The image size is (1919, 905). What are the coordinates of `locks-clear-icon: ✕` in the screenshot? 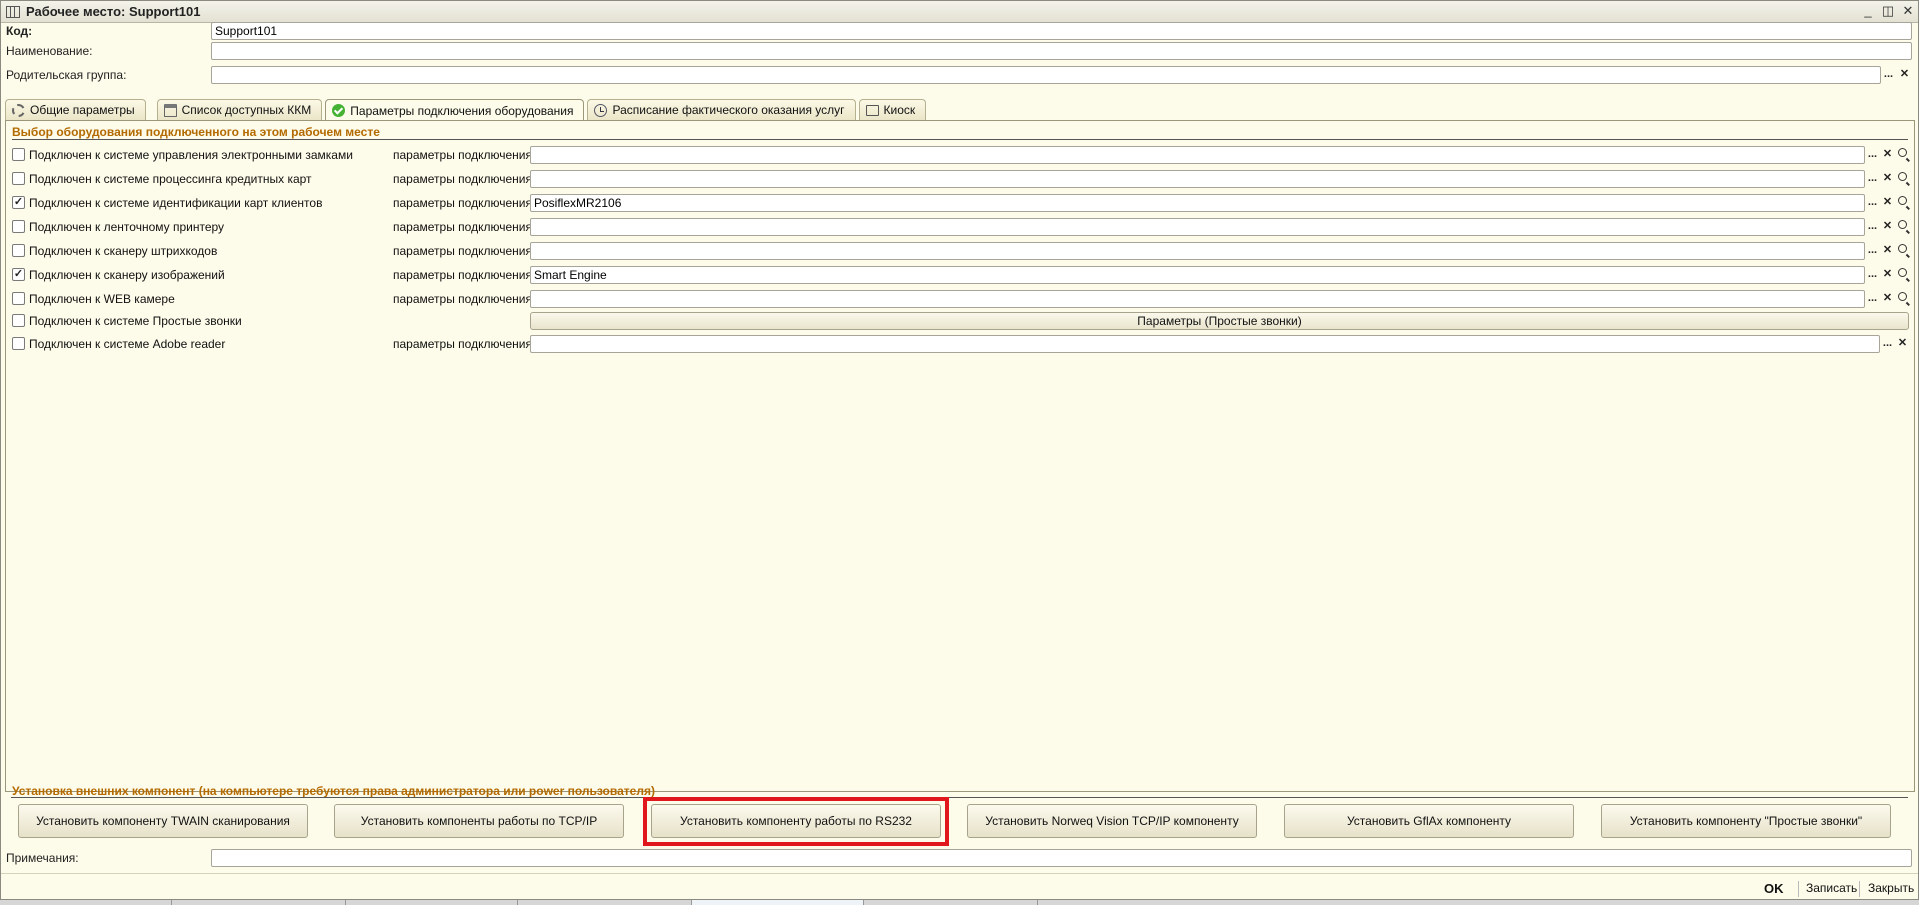 It's located at (1887, 155).